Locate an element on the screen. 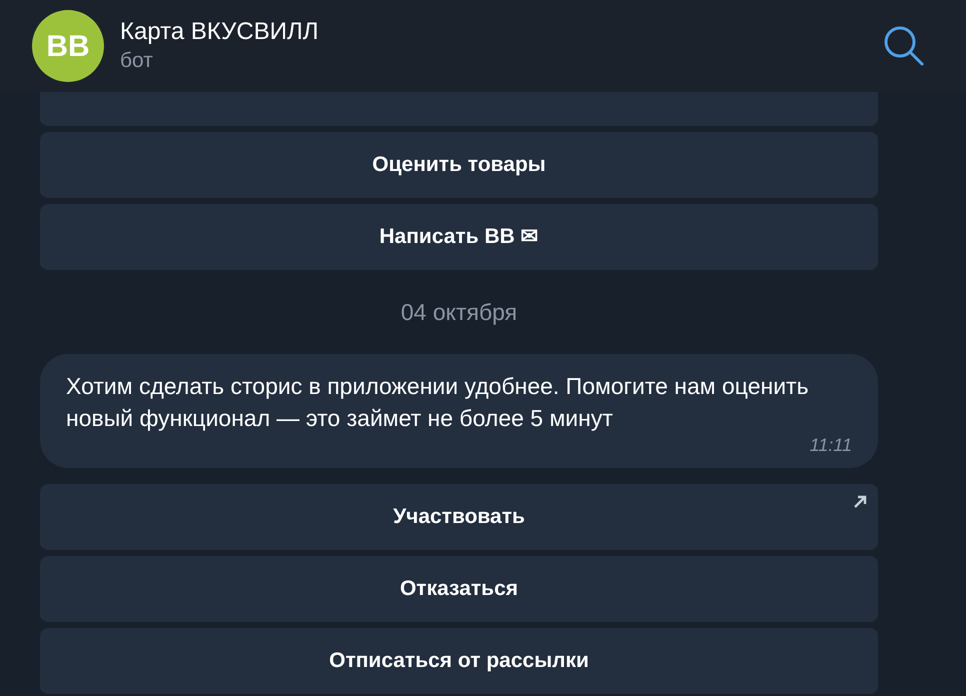 The width and height of the screenshot is (966, 696). avatar: BB is located at coordinates (68, 46).